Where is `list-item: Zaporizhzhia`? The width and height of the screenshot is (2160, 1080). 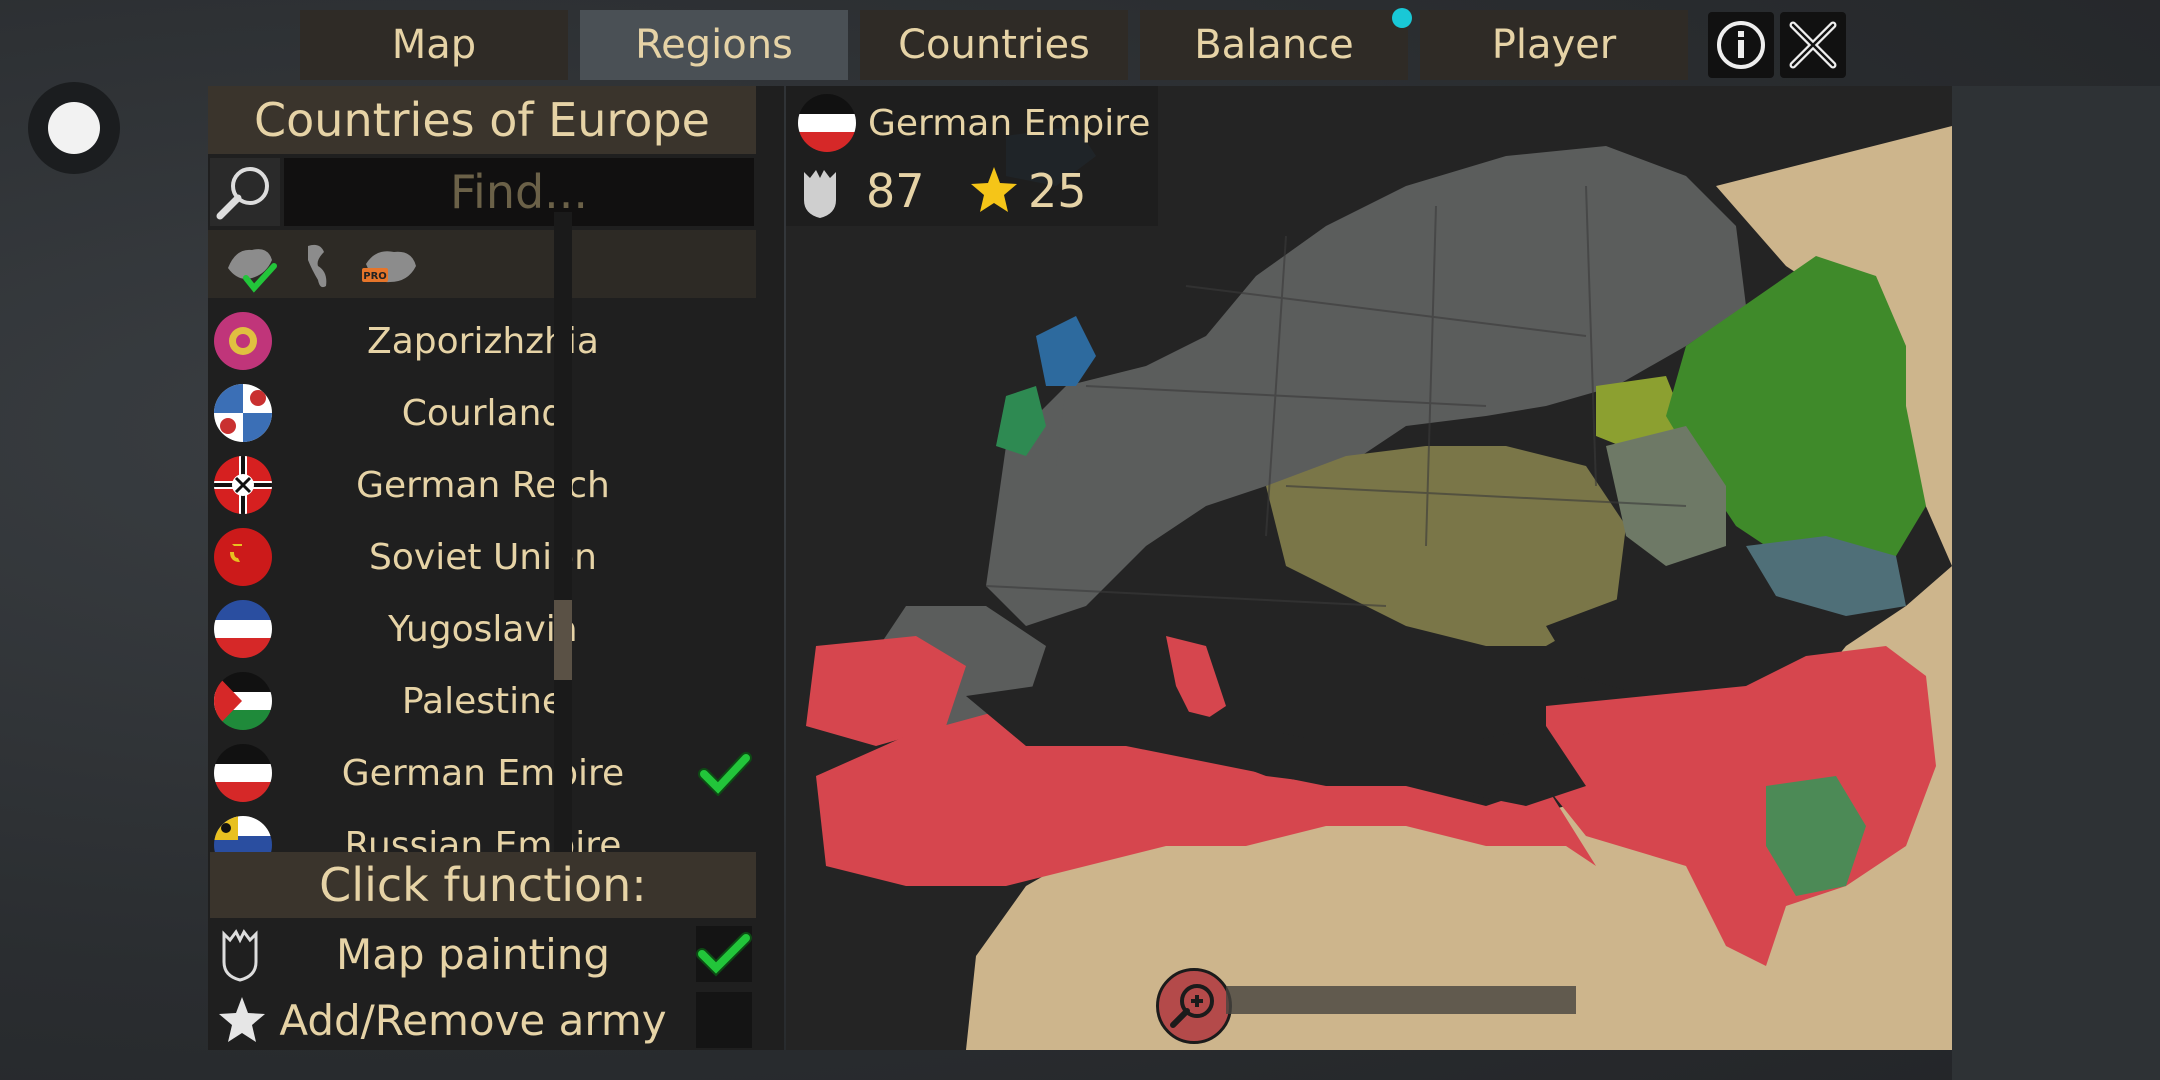
list-item: Zaporizhzhia is located at coordinates (482, 341).